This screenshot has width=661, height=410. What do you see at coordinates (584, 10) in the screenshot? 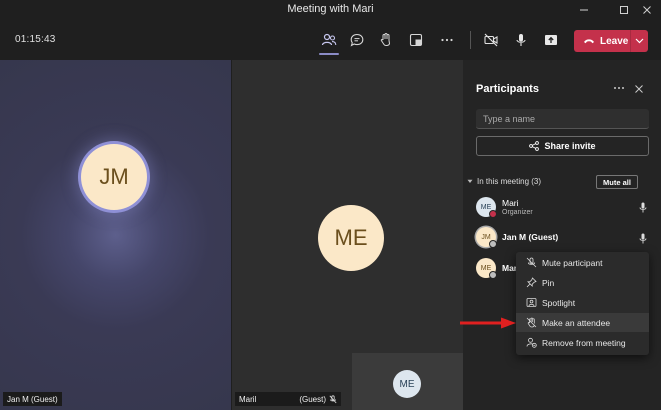
I see `minimize-button` at bounding box center [584, 10].